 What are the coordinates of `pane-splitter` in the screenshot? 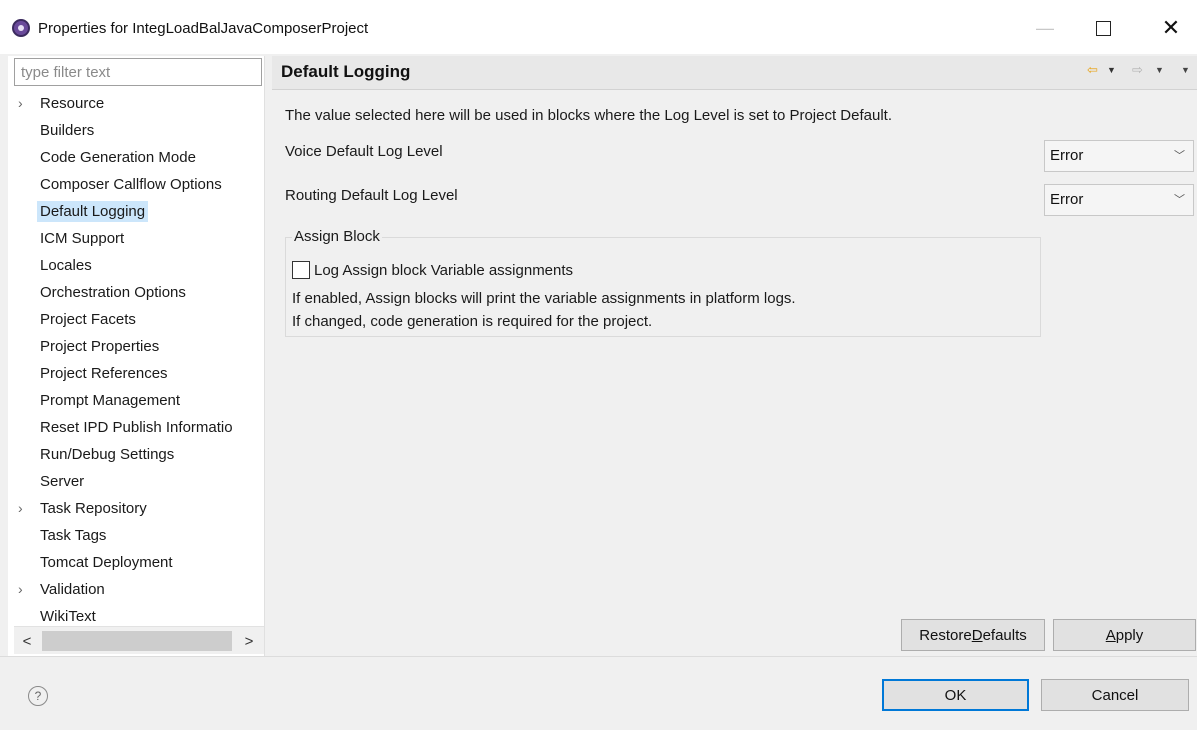 It's located at (268, 356).